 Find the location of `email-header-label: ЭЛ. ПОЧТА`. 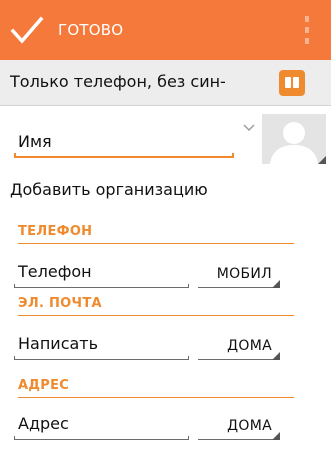

email-header-label: ЭЛ. ПОЧТА is located at coordinates (60, 303).